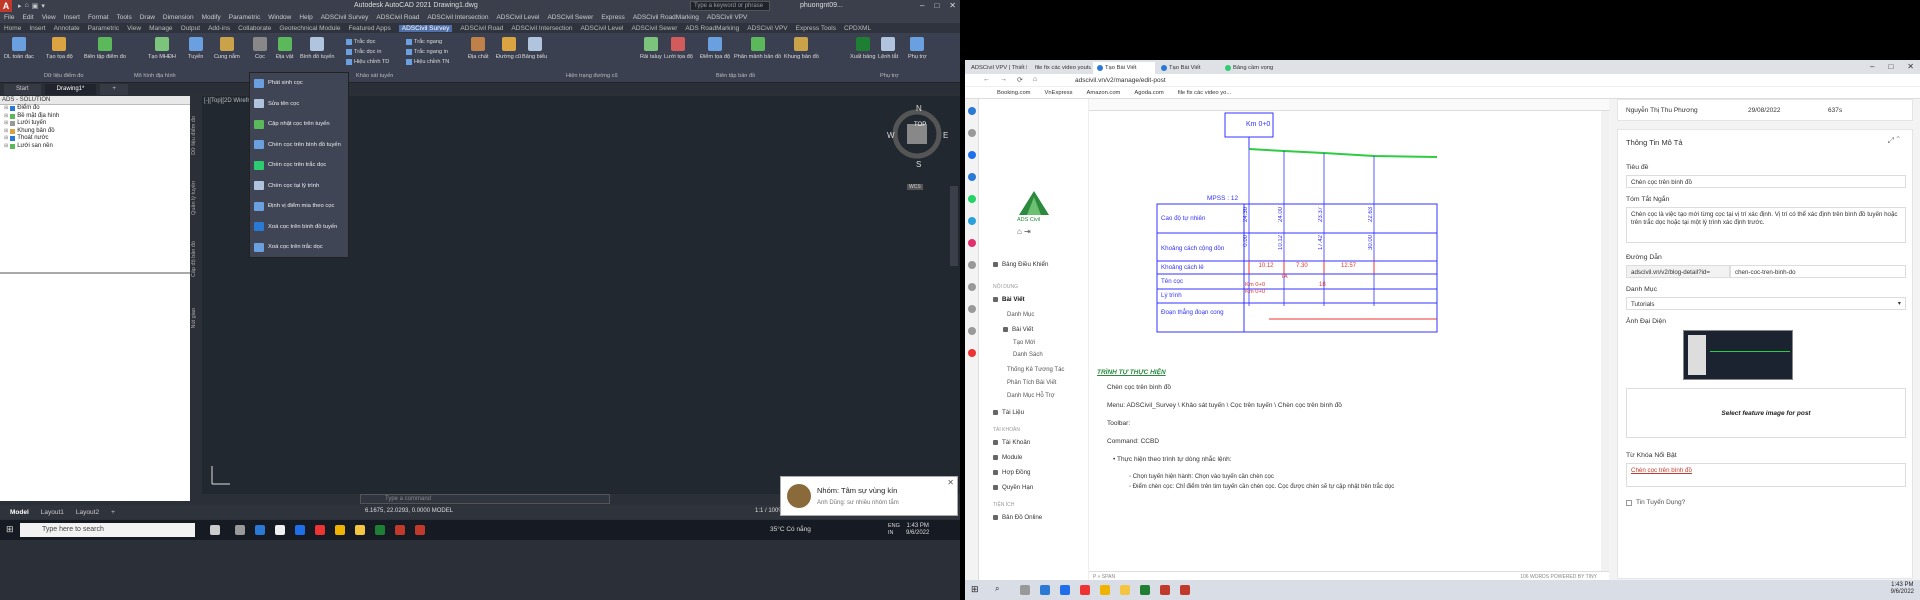 The height and width of the screenshot is (600, 1920). What do you see at coordinates (178, 17) in the screenshot?
I see `menu-item: Dimension` at bounding box center [178, 17].